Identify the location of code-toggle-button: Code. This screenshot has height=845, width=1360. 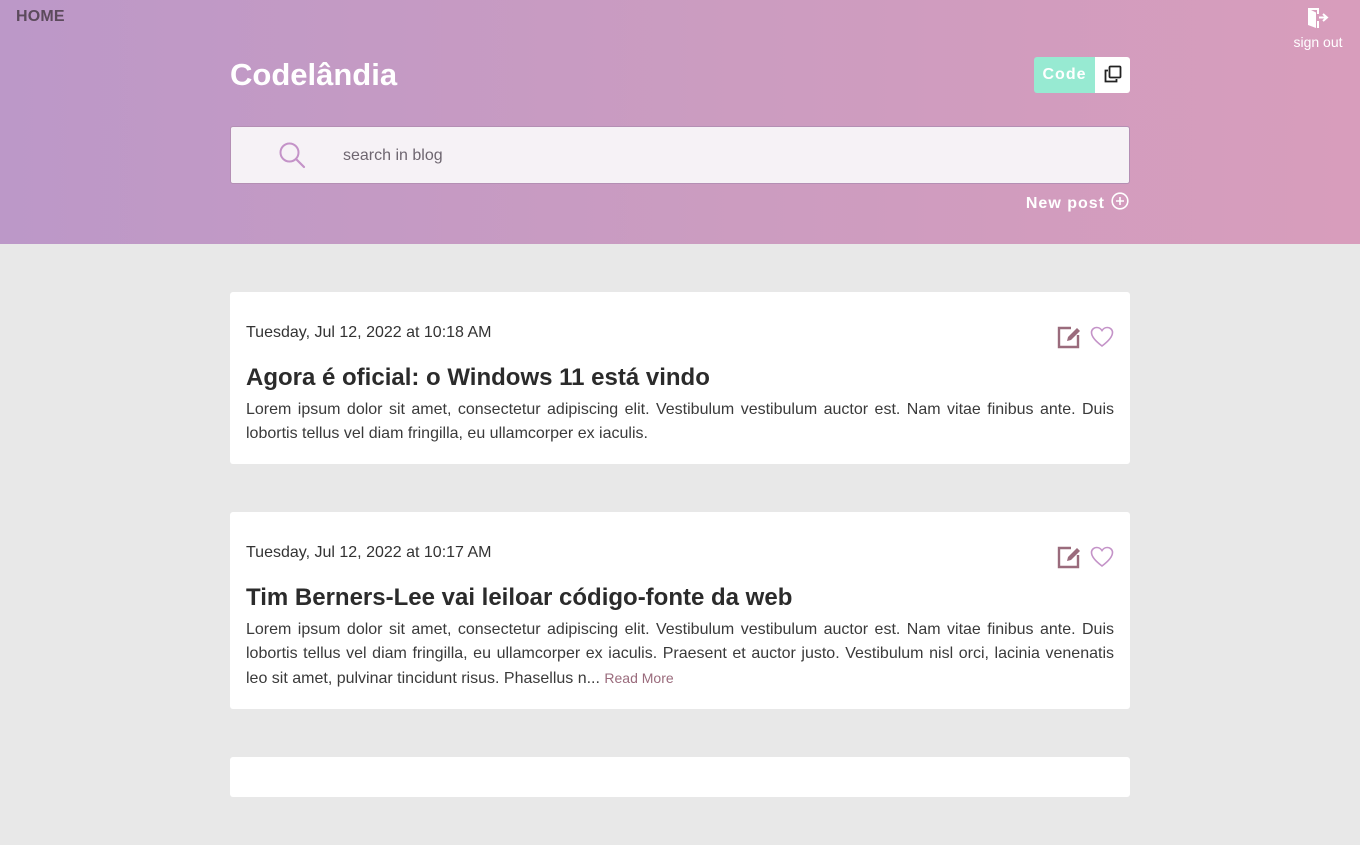
(1064, 75).